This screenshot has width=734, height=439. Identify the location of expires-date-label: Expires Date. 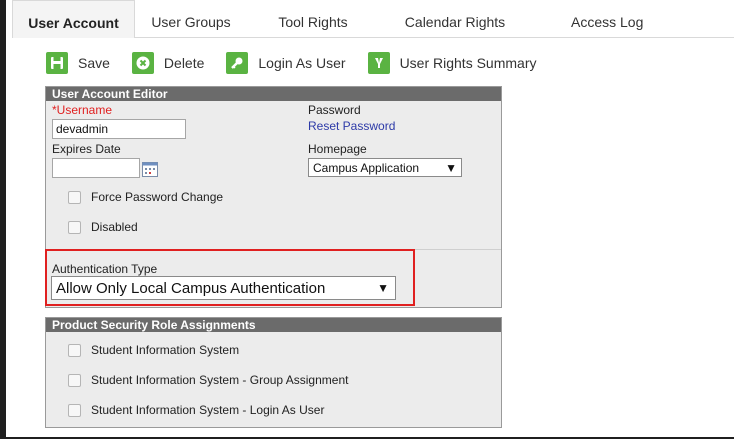
(86, 149).